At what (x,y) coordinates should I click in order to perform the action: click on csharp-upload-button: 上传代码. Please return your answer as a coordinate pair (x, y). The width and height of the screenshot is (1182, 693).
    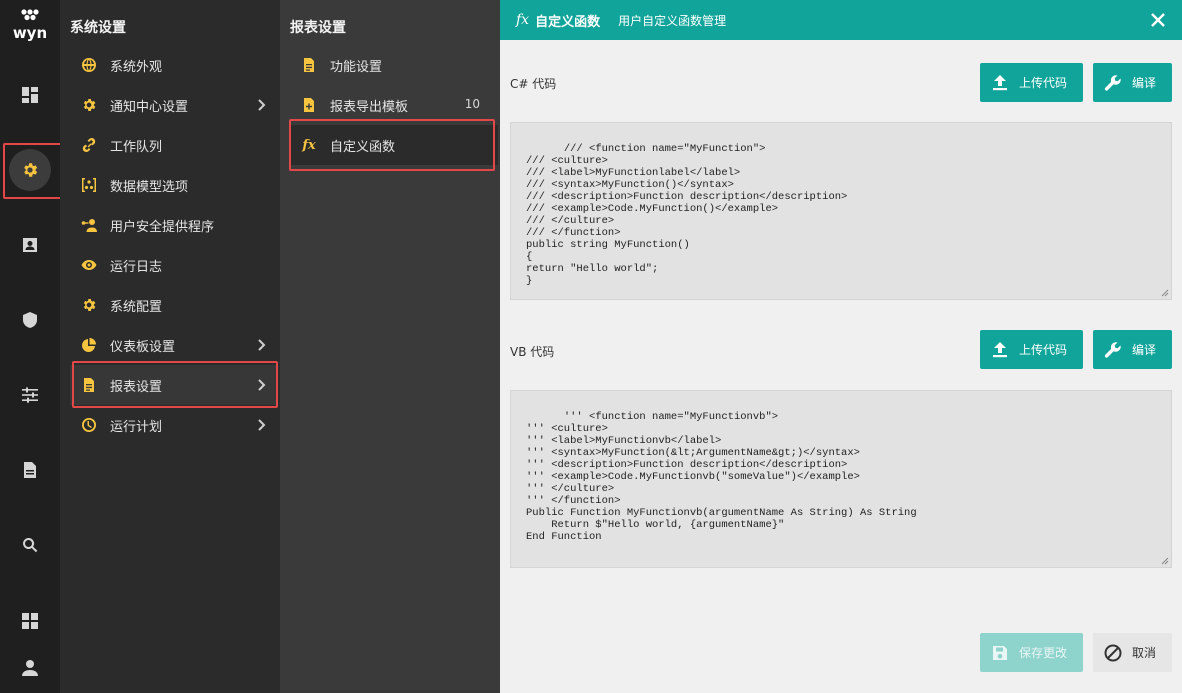
    Looking at the image, I should click on (1031, 82).